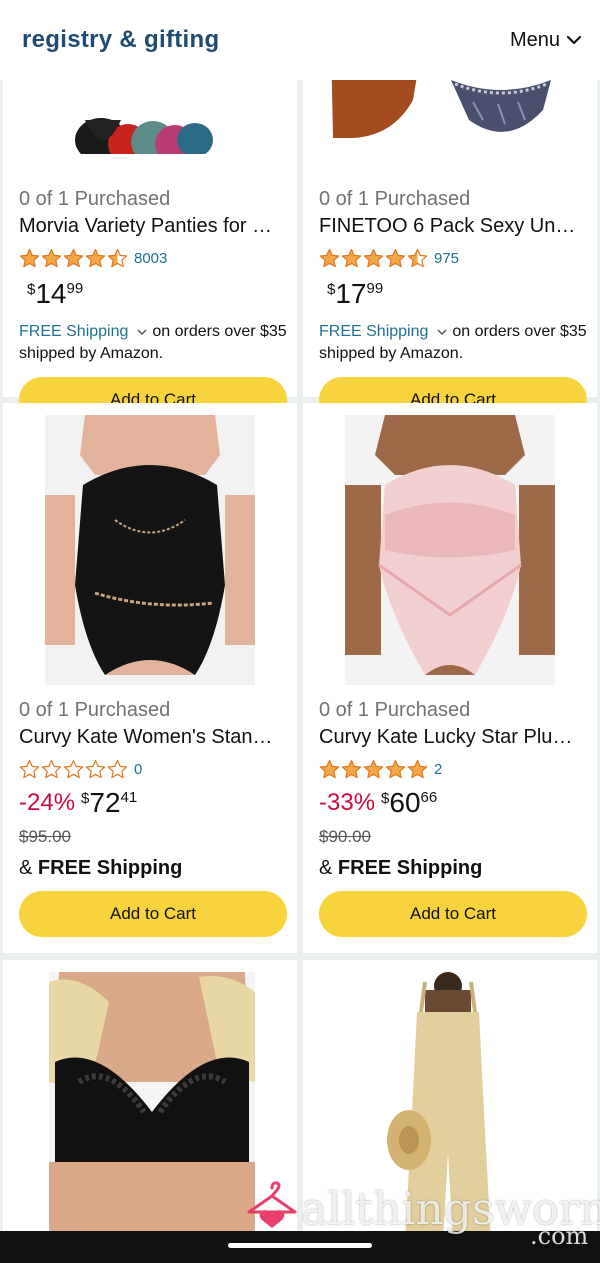 Image resolution: width=600 pixels, height=1263 pixels. I want to click on home-indicator, so click(300, 1245).